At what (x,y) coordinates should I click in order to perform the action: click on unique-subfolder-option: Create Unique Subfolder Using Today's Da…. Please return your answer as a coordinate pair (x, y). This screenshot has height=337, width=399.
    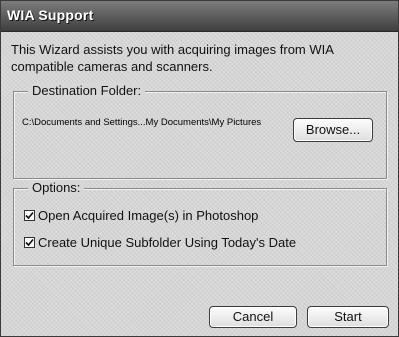
    Looking at the image, I should click on (160, 242).